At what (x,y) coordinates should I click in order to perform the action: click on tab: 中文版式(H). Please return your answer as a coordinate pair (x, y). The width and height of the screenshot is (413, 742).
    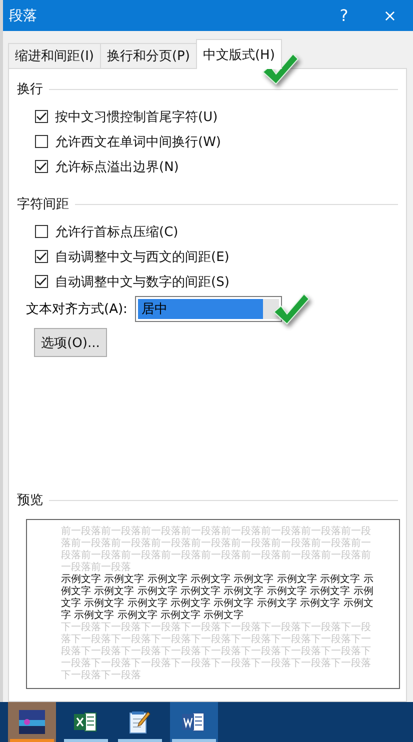
    Looking at the image, I should click on (239, 54).